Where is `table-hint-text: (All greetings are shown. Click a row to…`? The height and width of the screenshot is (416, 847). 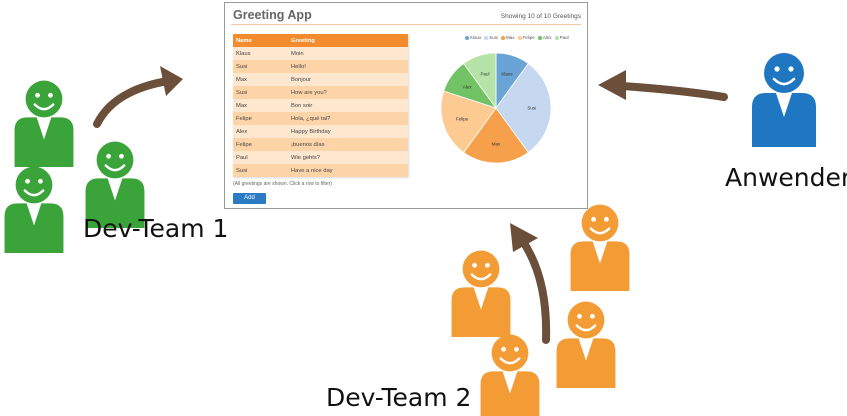 table-hint-text: (All greetings are shown. Click a row to… is located at coordinates (282, 184).